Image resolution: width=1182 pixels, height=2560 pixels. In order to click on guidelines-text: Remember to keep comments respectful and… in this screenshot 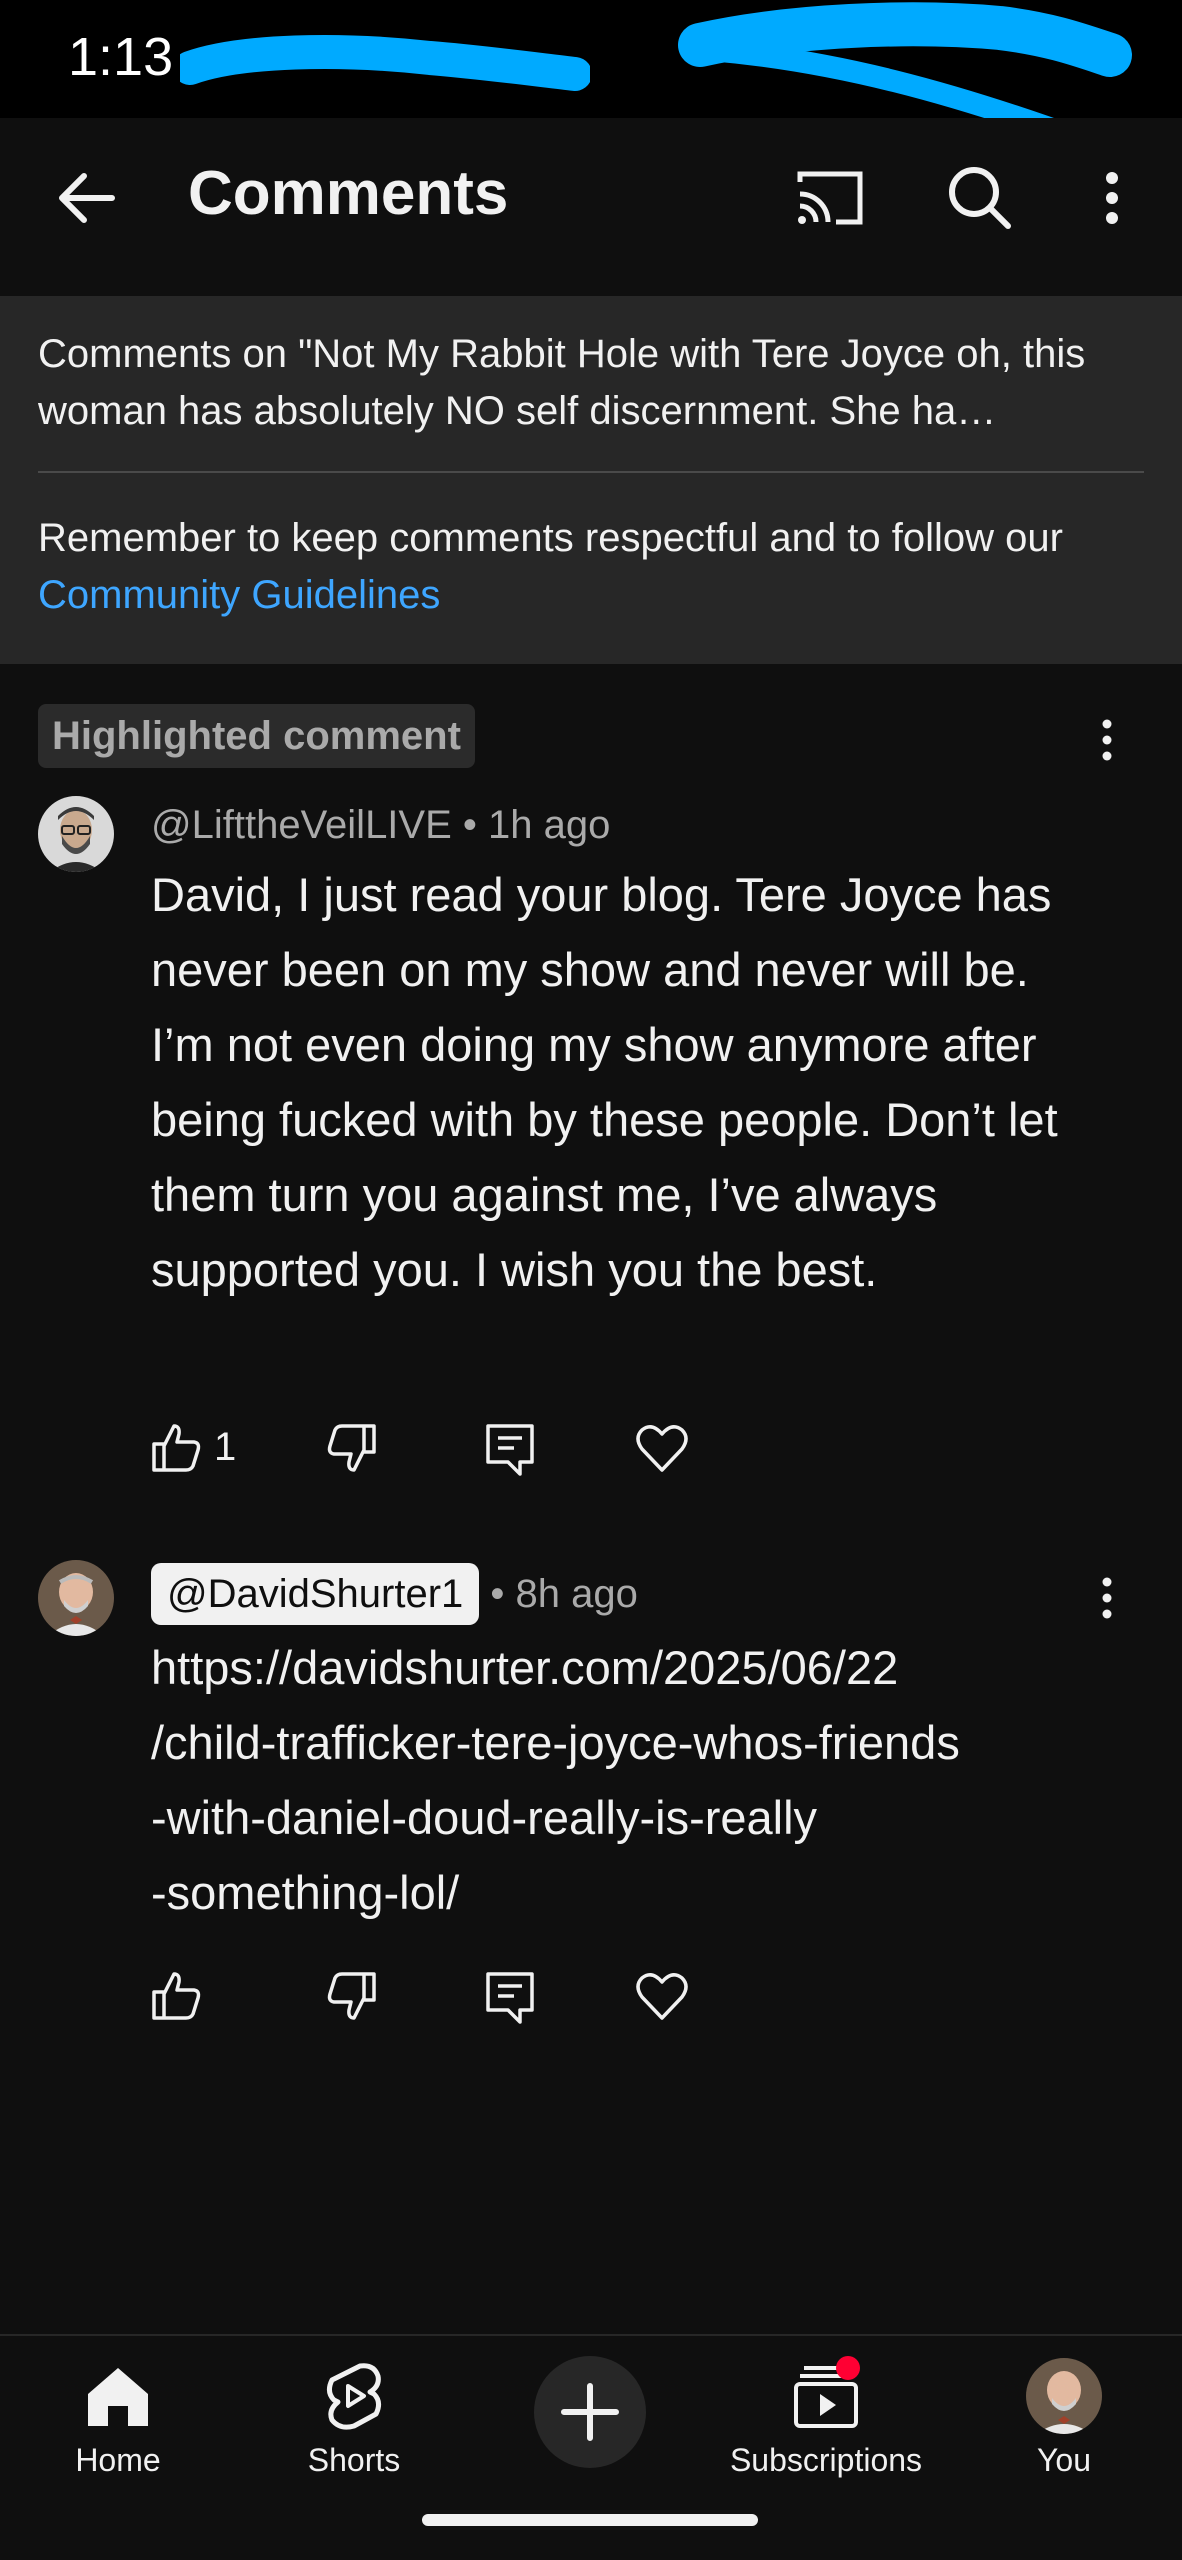, I will do `click(550, 538)`.